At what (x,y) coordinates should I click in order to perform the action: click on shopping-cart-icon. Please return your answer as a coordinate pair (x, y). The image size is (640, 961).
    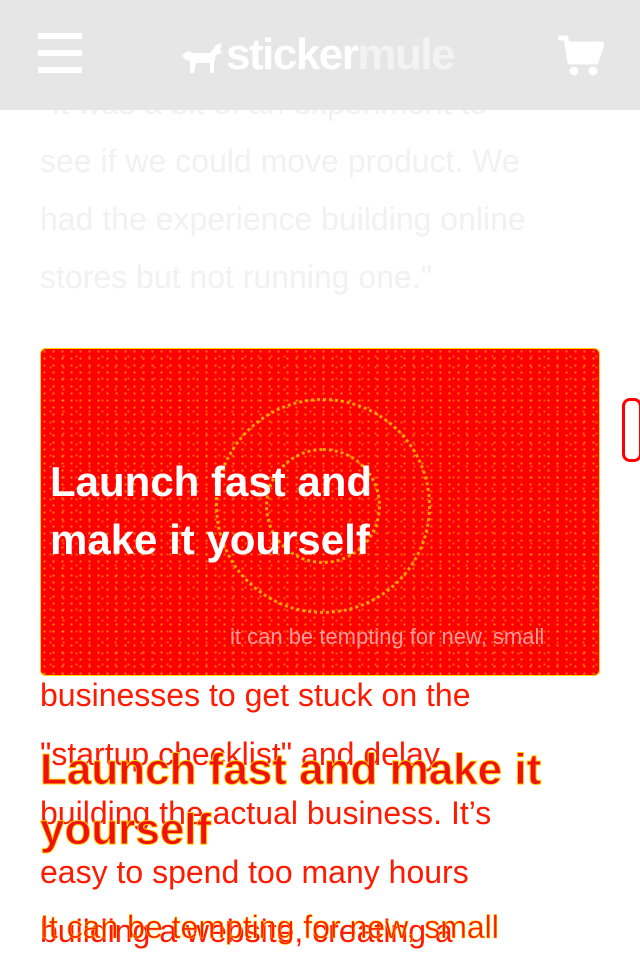
    Looking at the image, I should click on (580, 56).